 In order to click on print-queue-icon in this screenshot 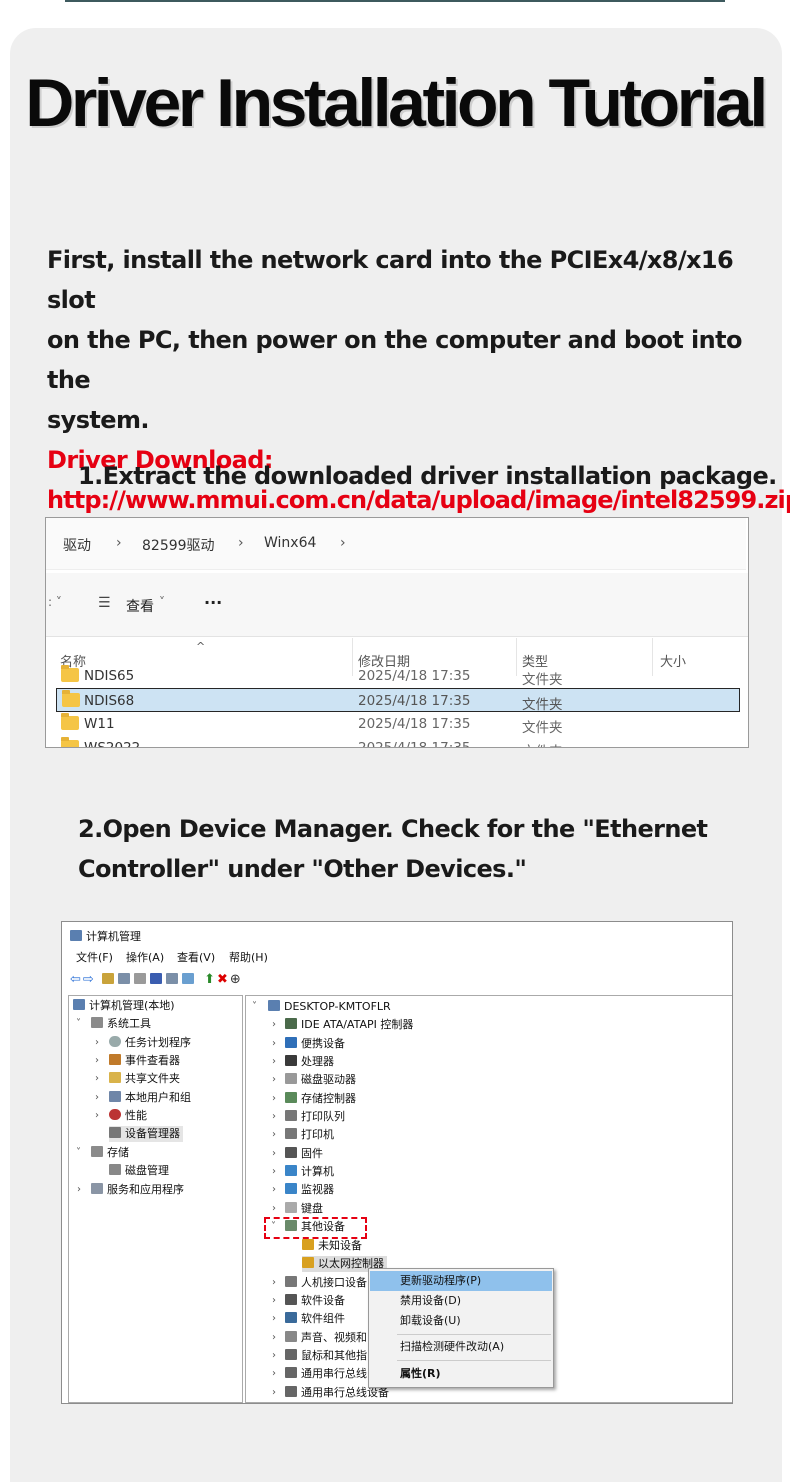, I will do `click(291, 1115)`.